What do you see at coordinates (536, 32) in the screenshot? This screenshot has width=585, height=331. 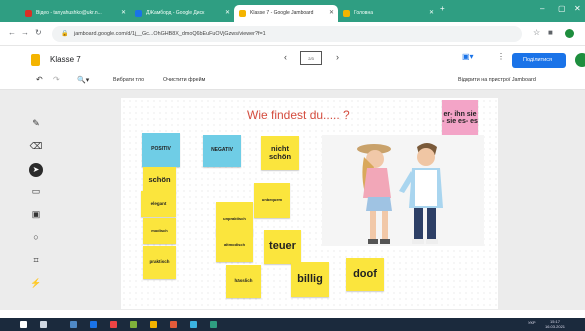 I see `bookmark-star-icon: ☆` at bounding box center [536, 32].